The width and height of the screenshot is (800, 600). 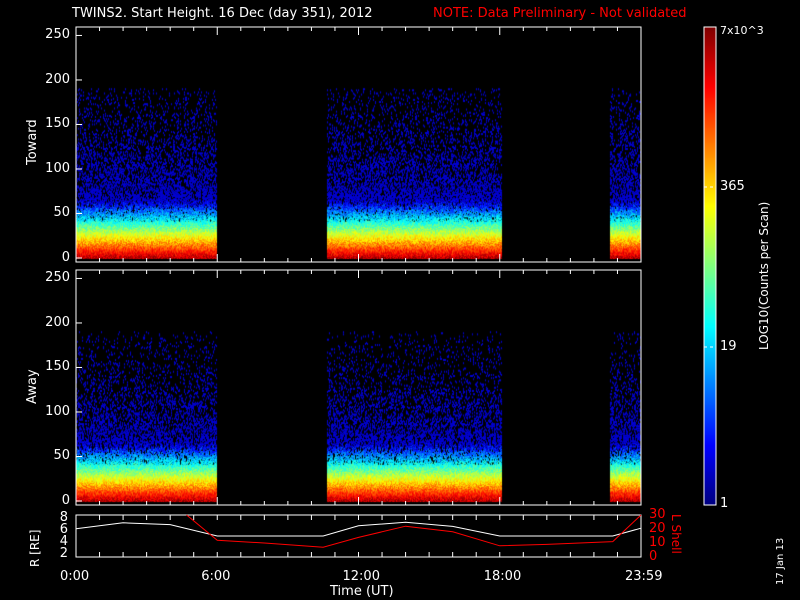 I want to click on orbit-ylabel: R [RE], so click(x=35, y=548).